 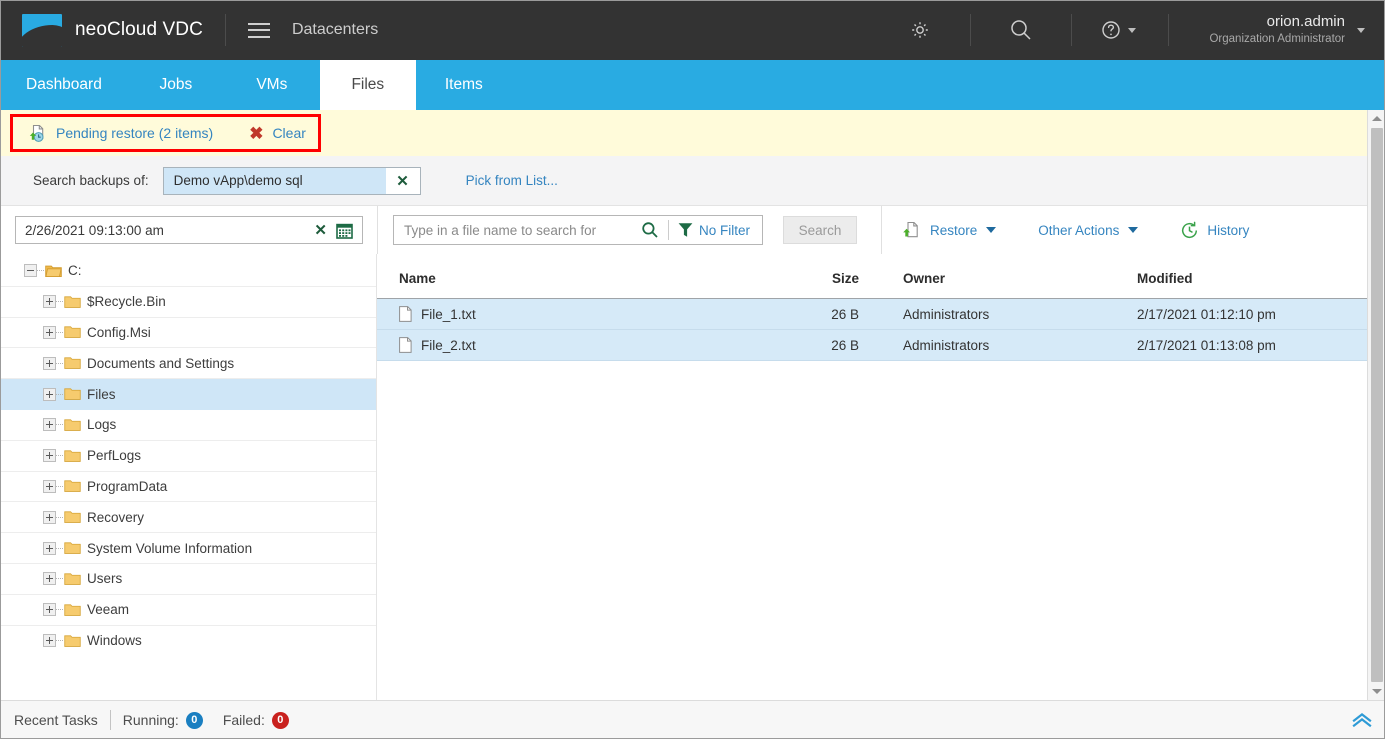 What do you see at coordinates (119, 332) in the screenshot?
I see `tree-item-label: Config.Msi` at bounding box center [119, 332].